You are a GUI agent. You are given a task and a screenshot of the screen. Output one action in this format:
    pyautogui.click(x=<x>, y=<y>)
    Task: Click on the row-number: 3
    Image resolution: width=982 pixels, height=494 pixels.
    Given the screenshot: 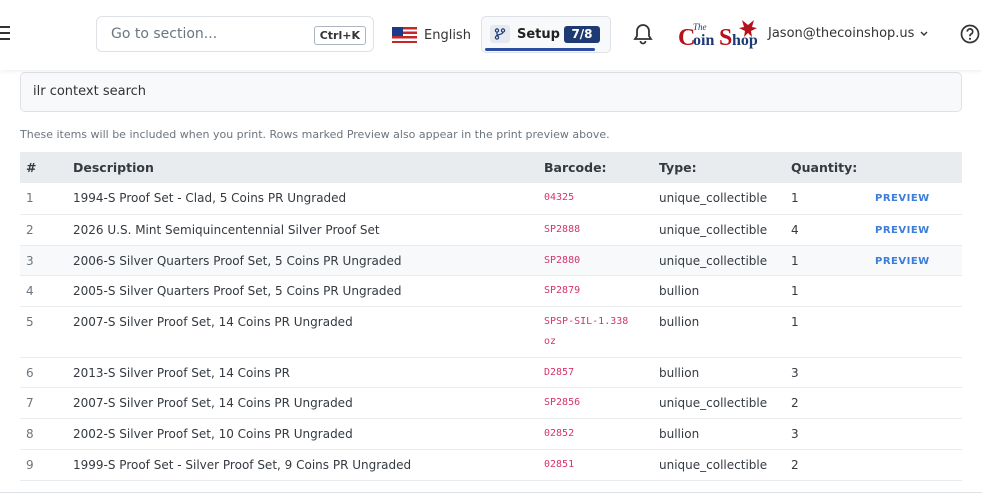 What is the action you would take?
    pyautogui.click(x=43, y=260)
    